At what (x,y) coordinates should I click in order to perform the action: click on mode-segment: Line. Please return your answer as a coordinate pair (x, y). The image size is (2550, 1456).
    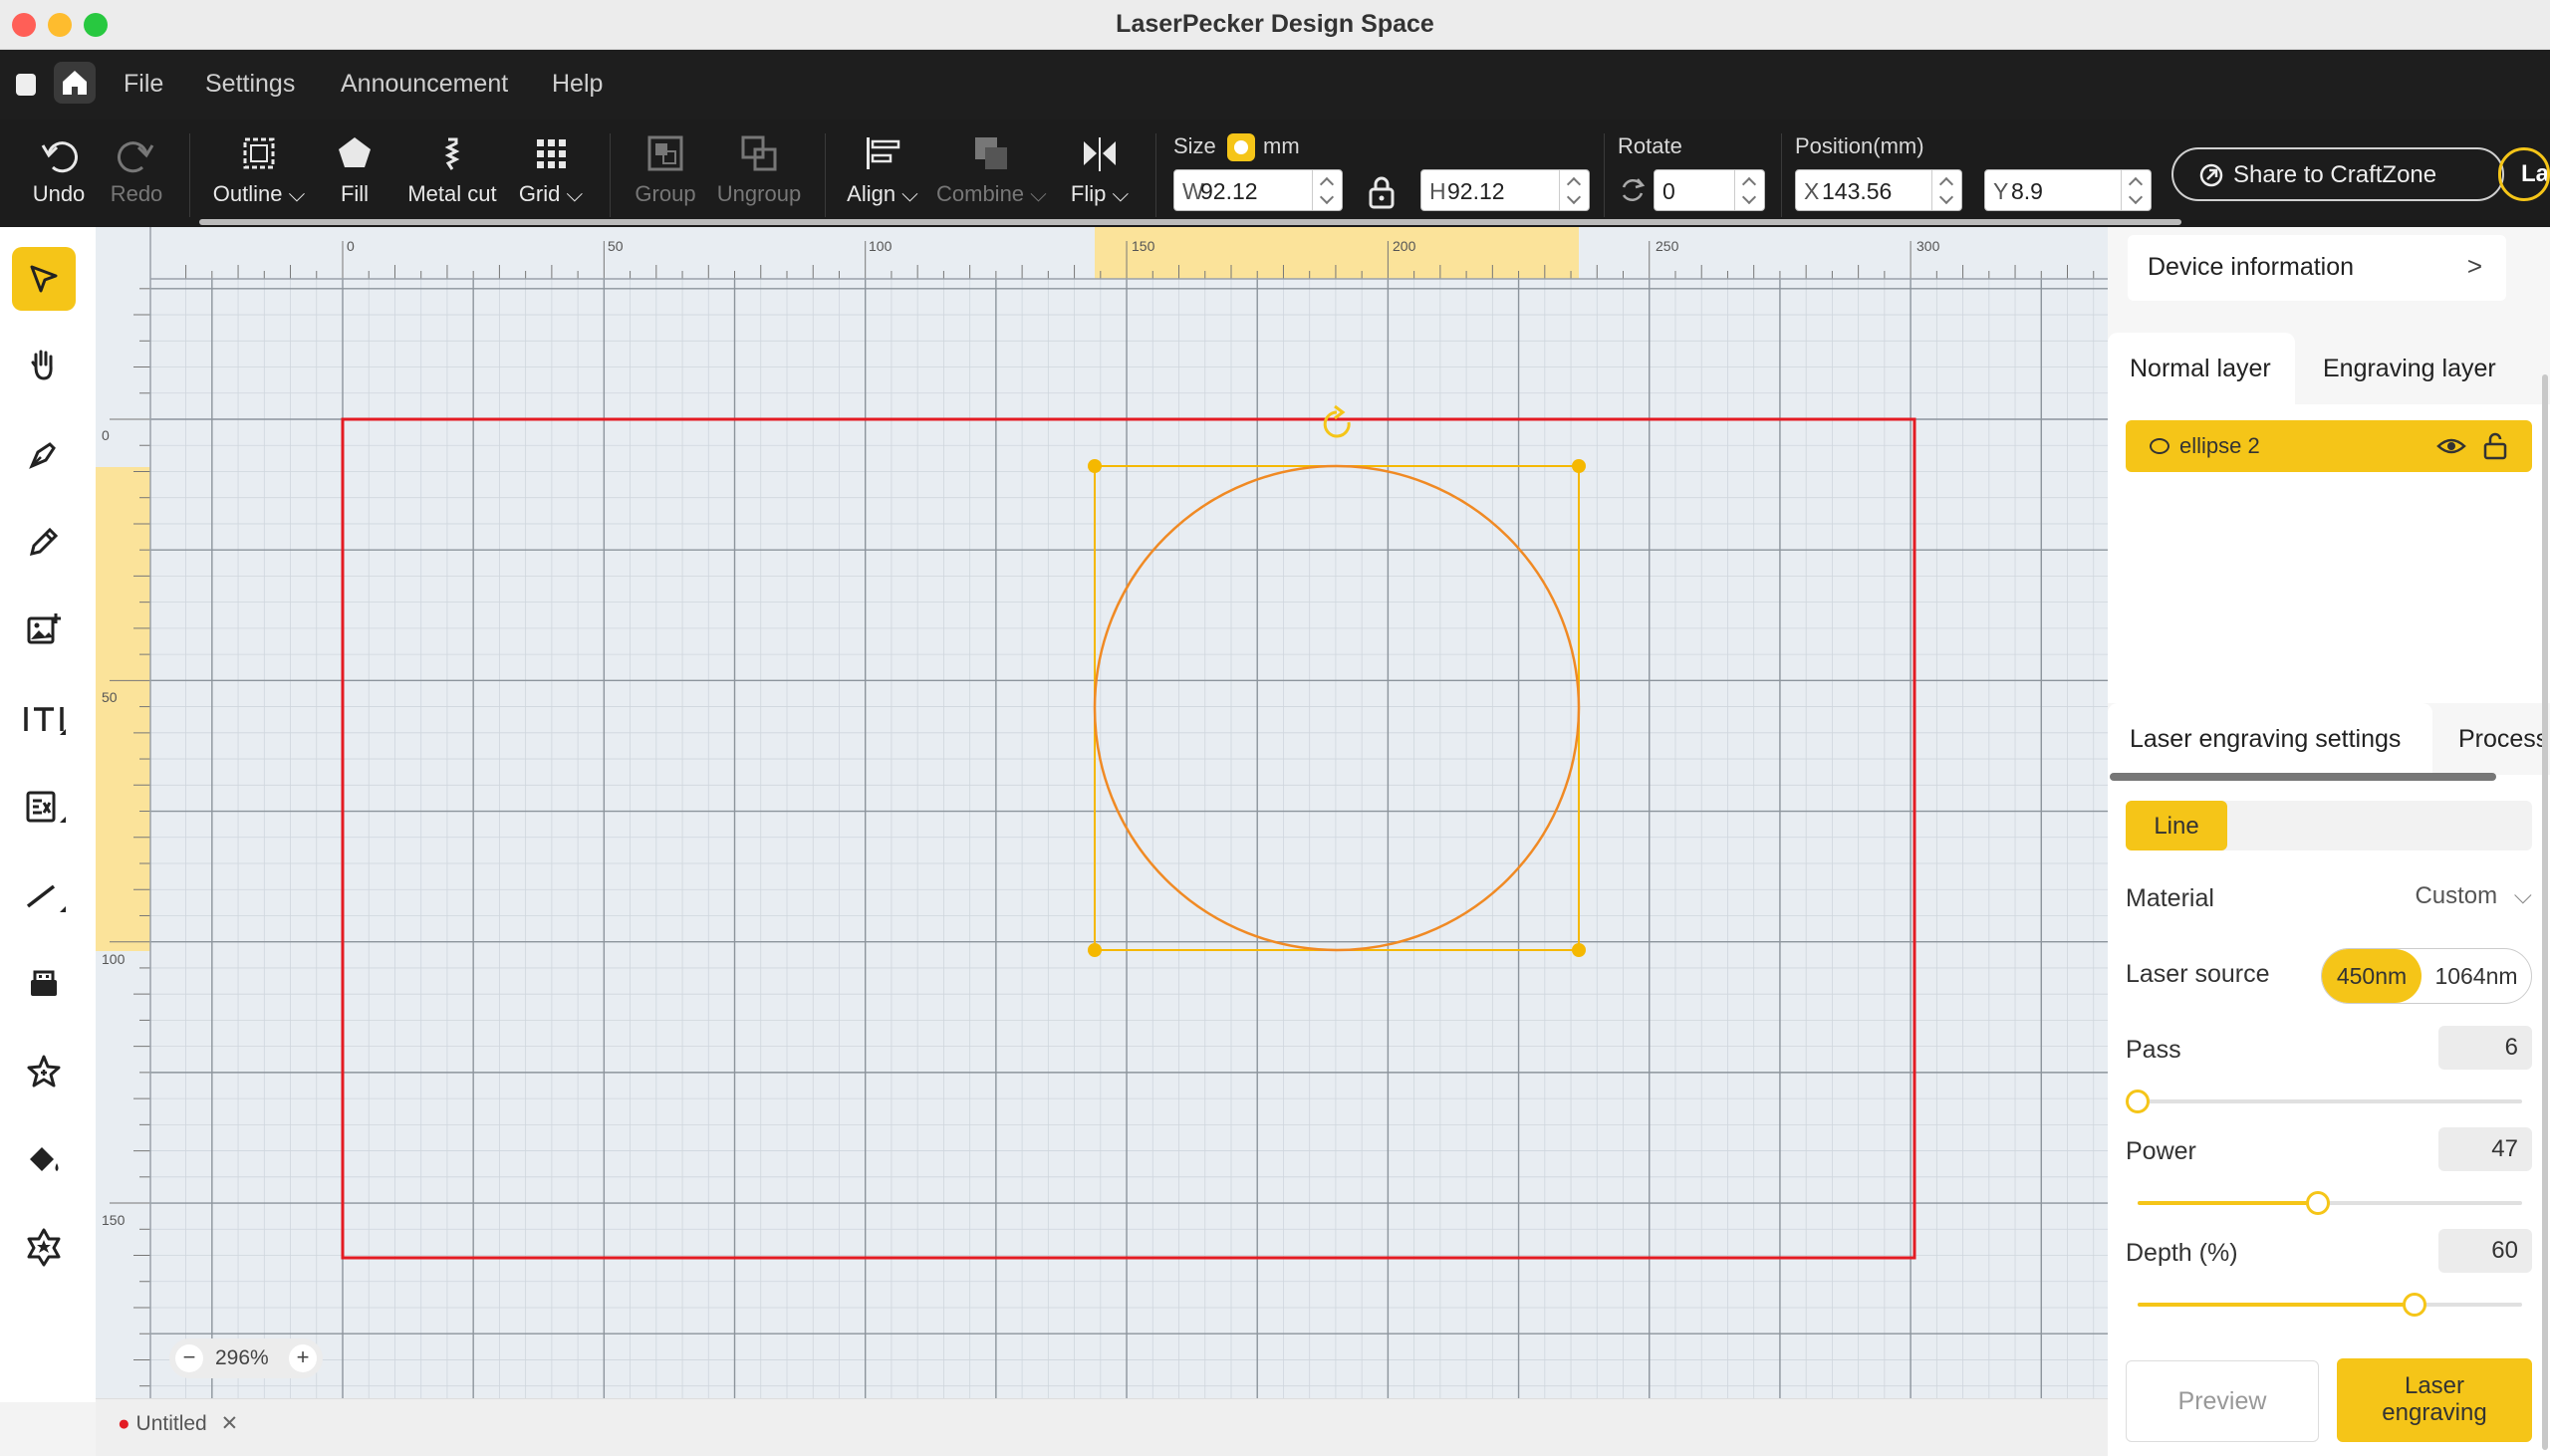
    Looking at the image, I should click on (2329, 825).